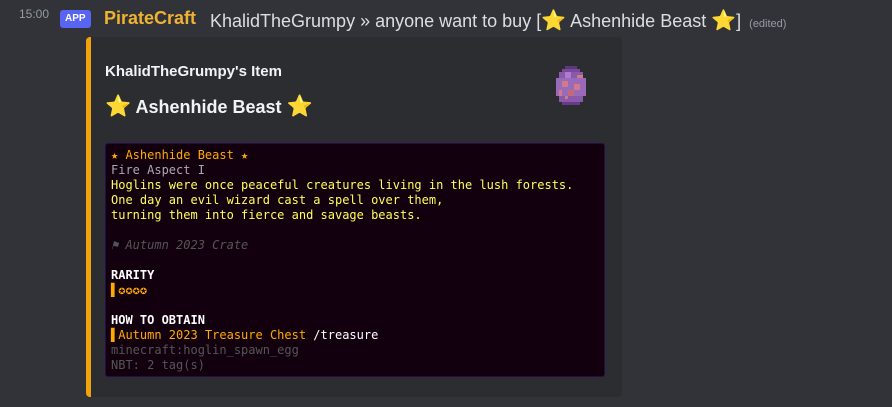 The width and height of the screenshot is (892, 407). What do you see at coordinates (129, 290) in the screenshot?
I see `tooltip-rarity-value: ▌✪✪✪✪` at bounding box center [129, 290].